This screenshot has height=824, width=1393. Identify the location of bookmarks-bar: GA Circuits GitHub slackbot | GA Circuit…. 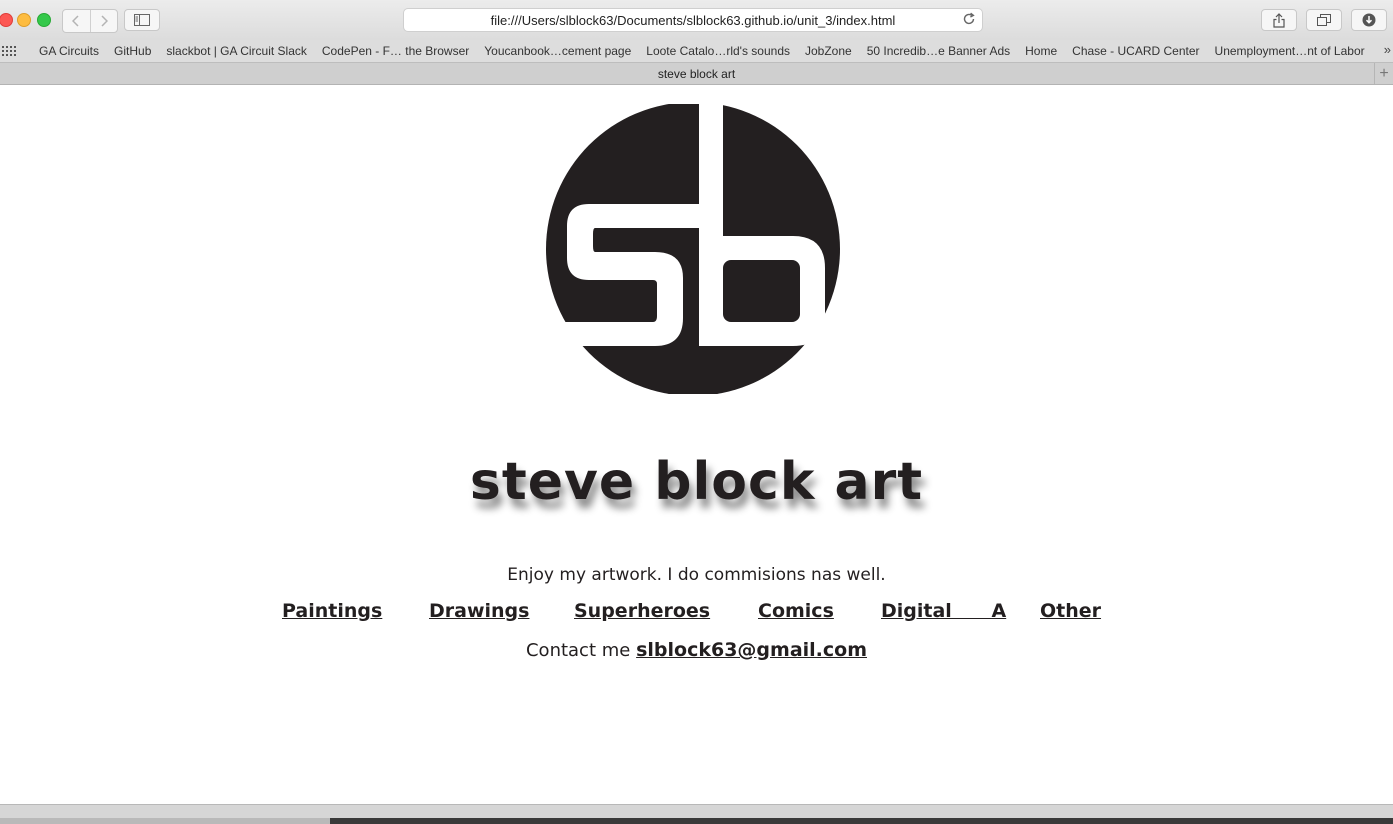
(696, 51).